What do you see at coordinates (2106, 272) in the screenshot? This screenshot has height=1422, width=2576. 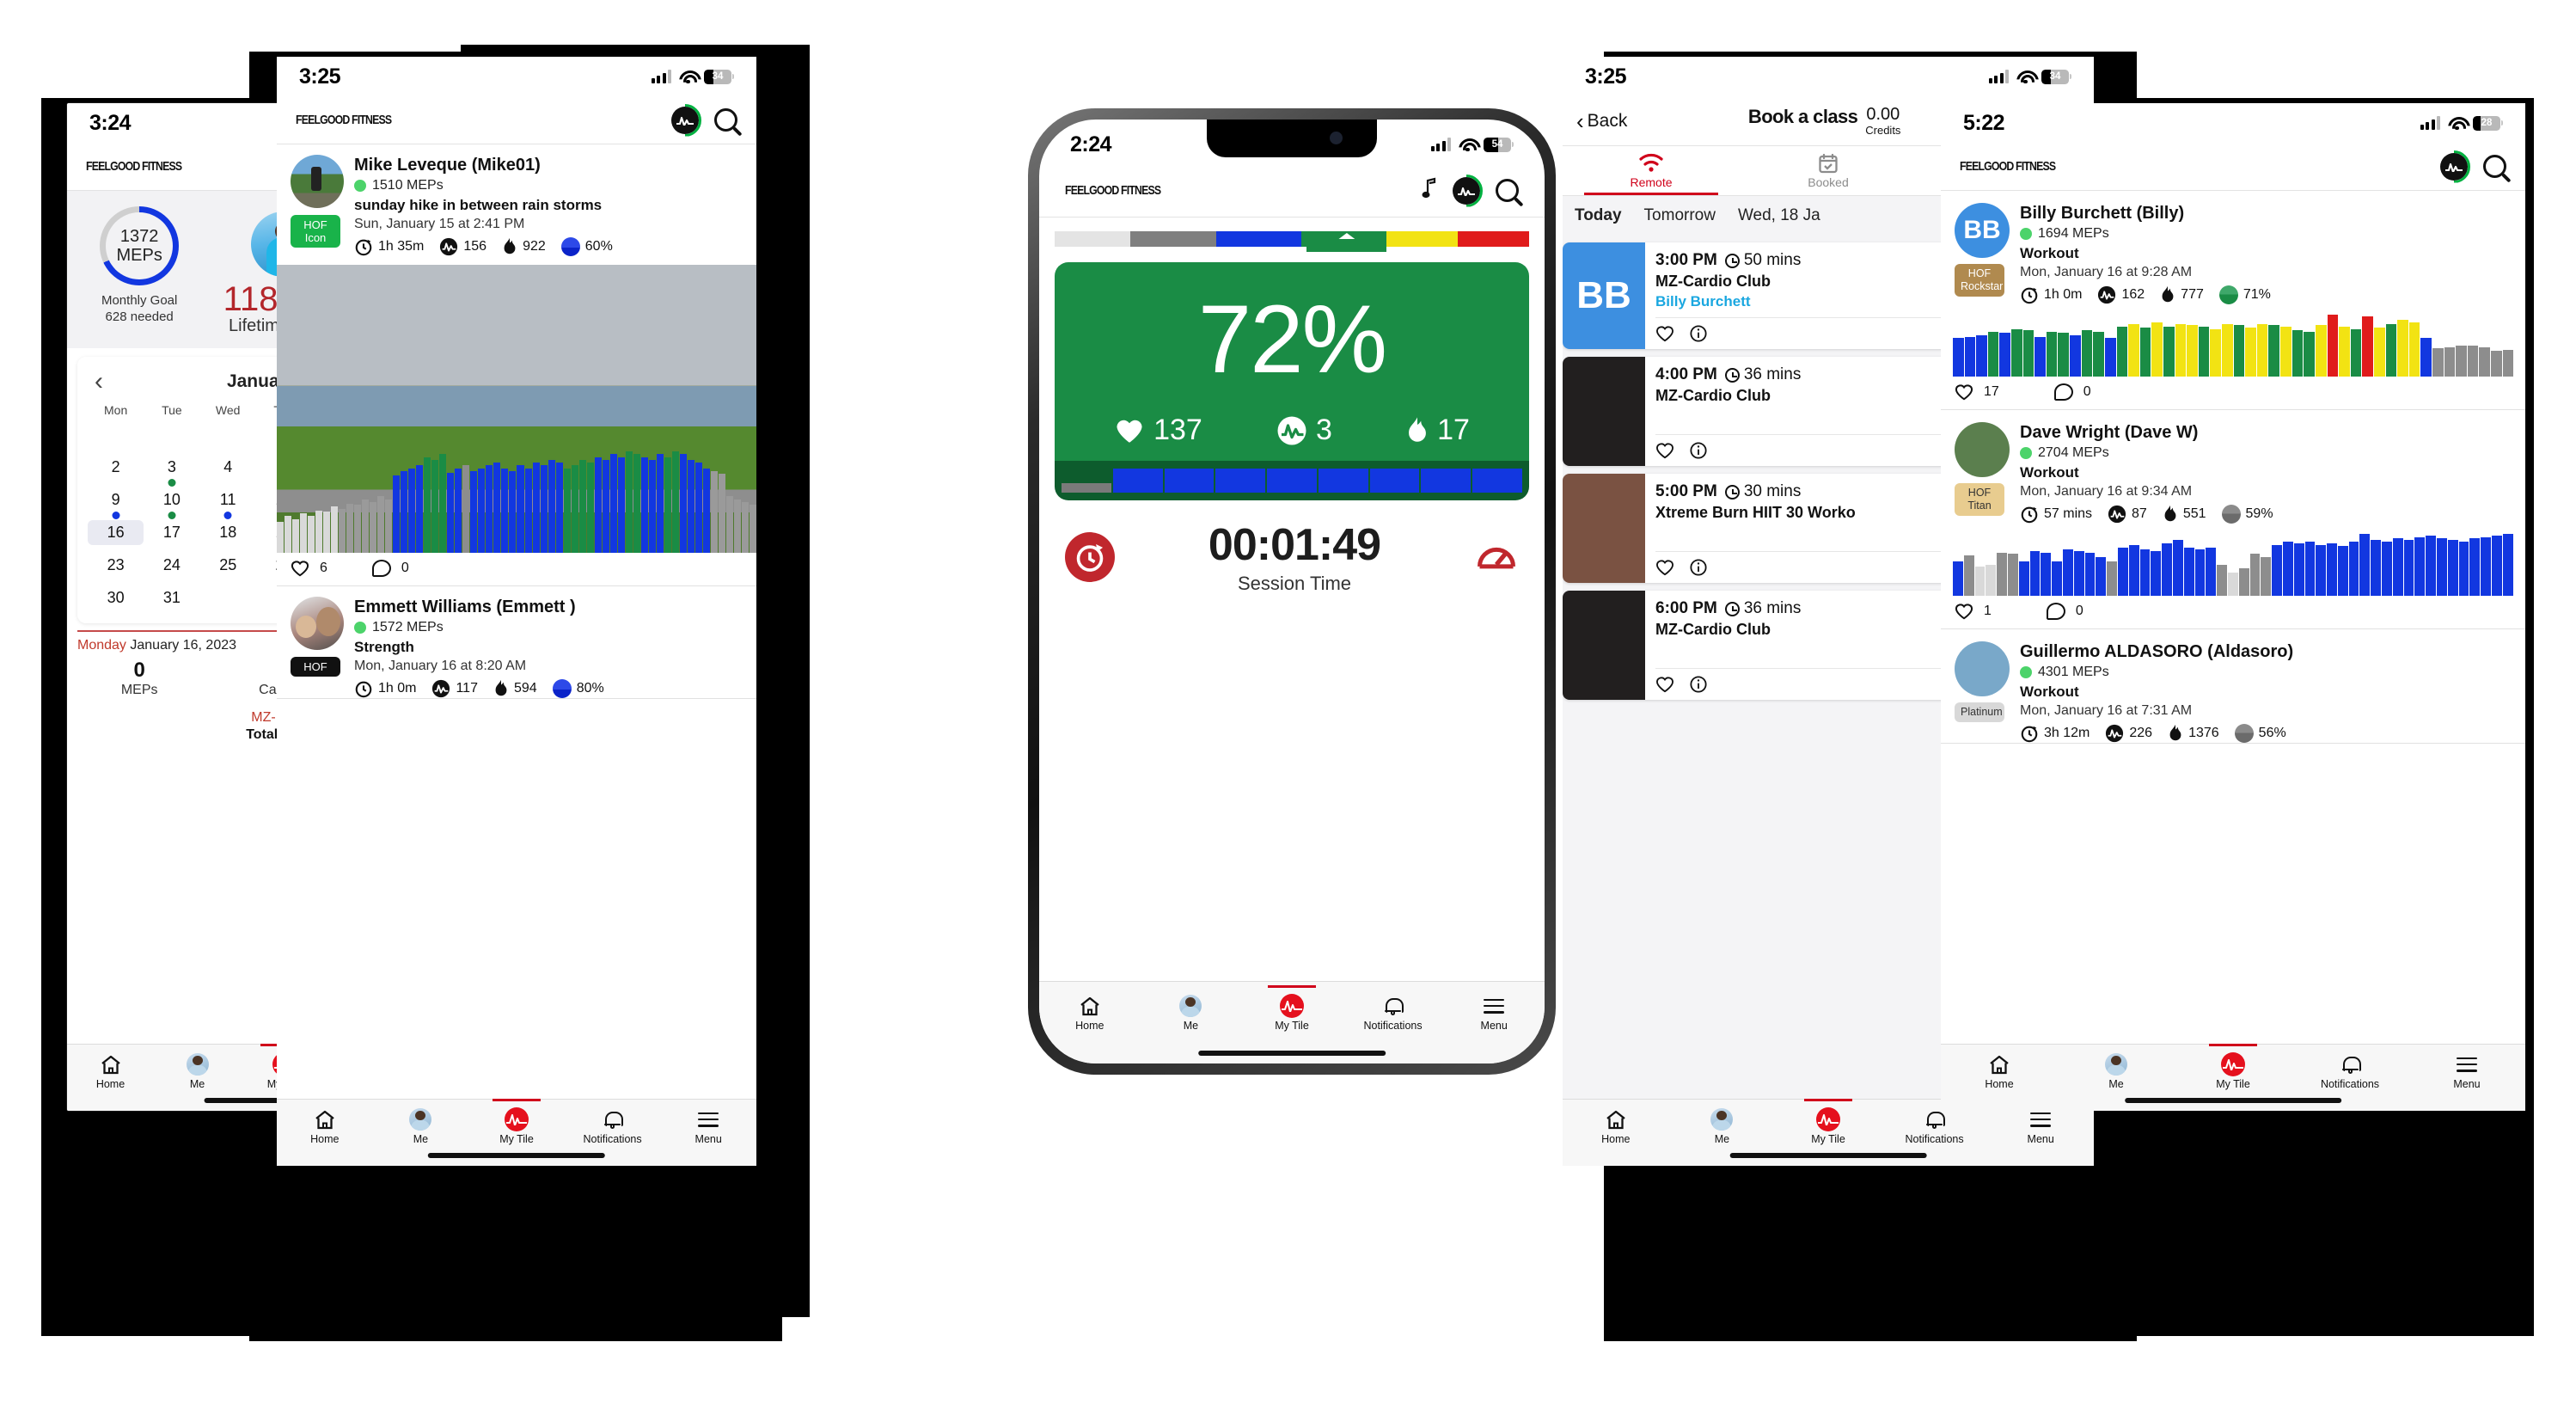 I see `post-date: Mon, January 16 at 9:28 AM` at bounding box center [2106, 272].